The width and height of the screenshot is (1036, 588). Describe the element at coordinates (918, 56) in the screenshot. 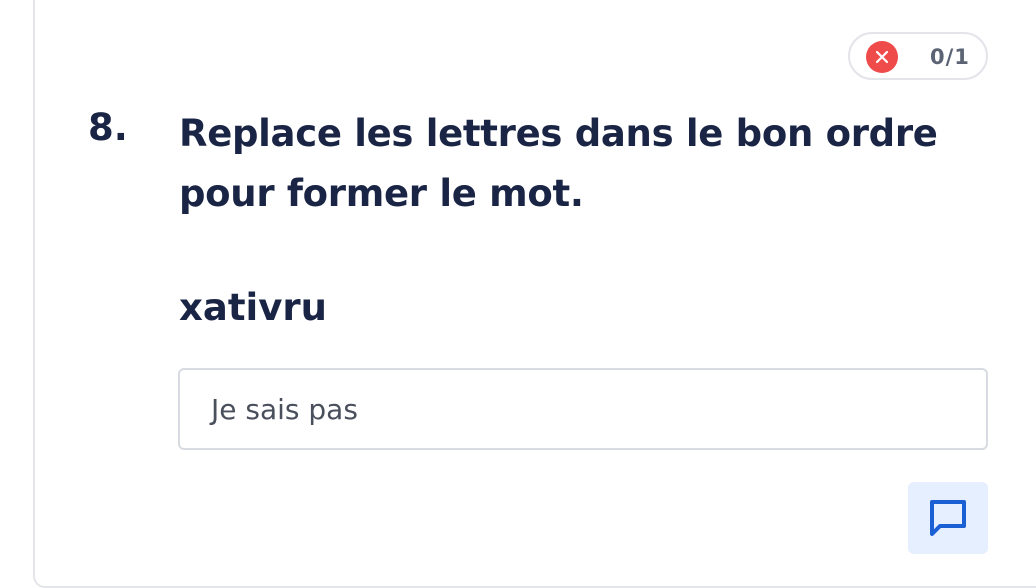

I see `score-badge: 0/1` at that location.